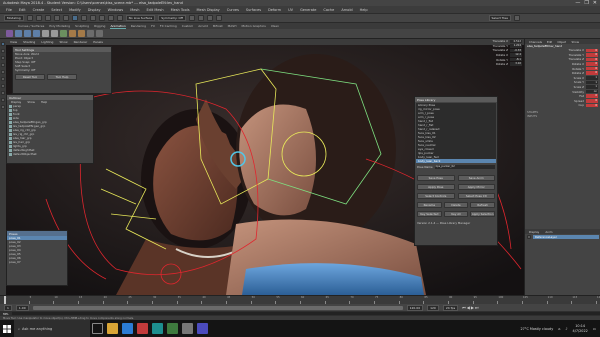 This screenshot has height=337, width=600. I want to click on shelf-tab: Poly Modeling, so click(59, 26).